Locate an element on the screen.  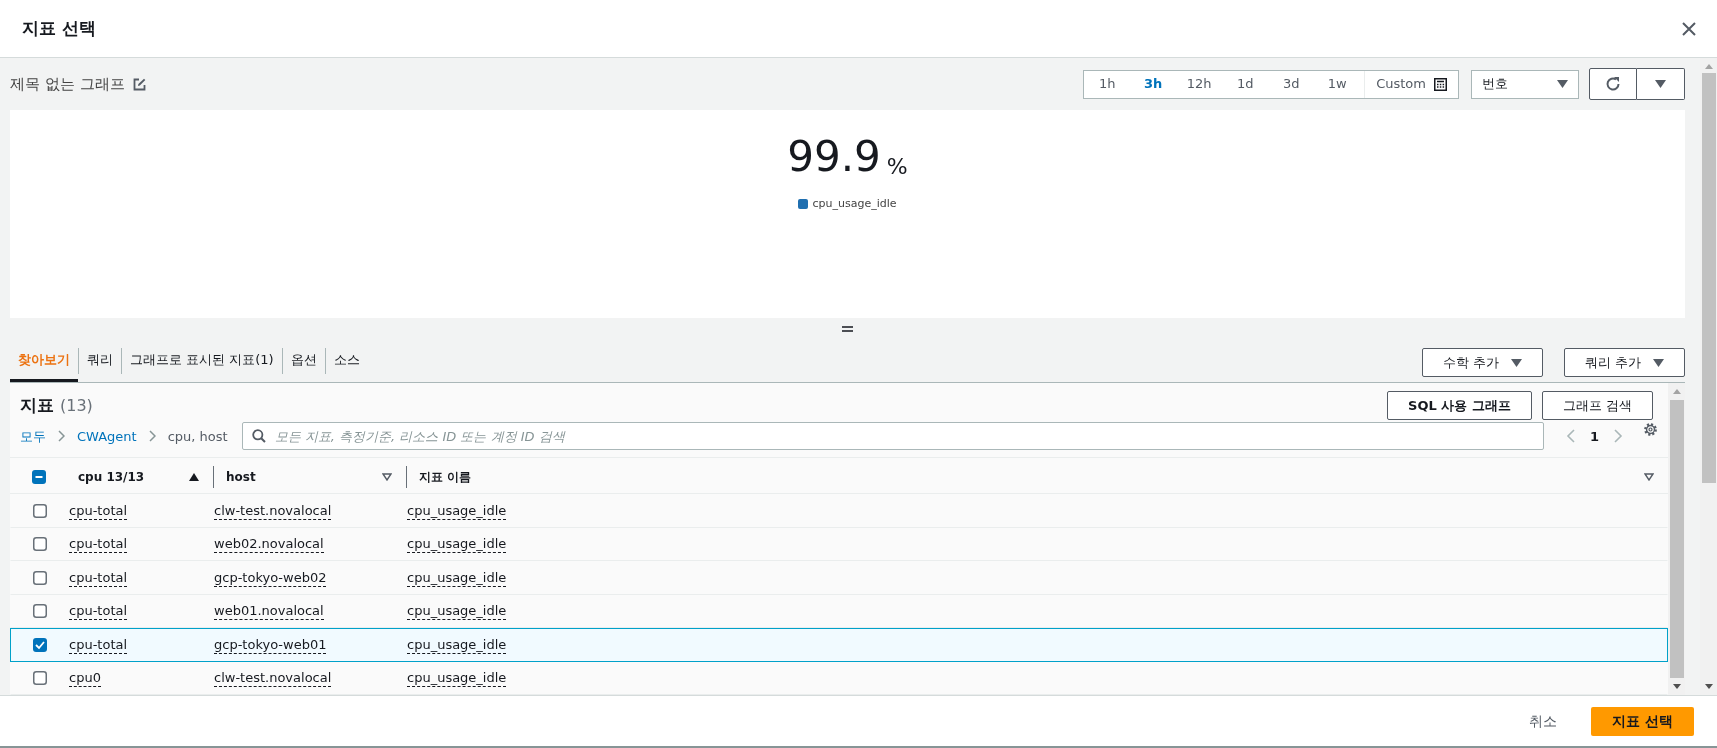
tab: 그래프로 표시된 지표(1) is located at coordinates (202, 361).